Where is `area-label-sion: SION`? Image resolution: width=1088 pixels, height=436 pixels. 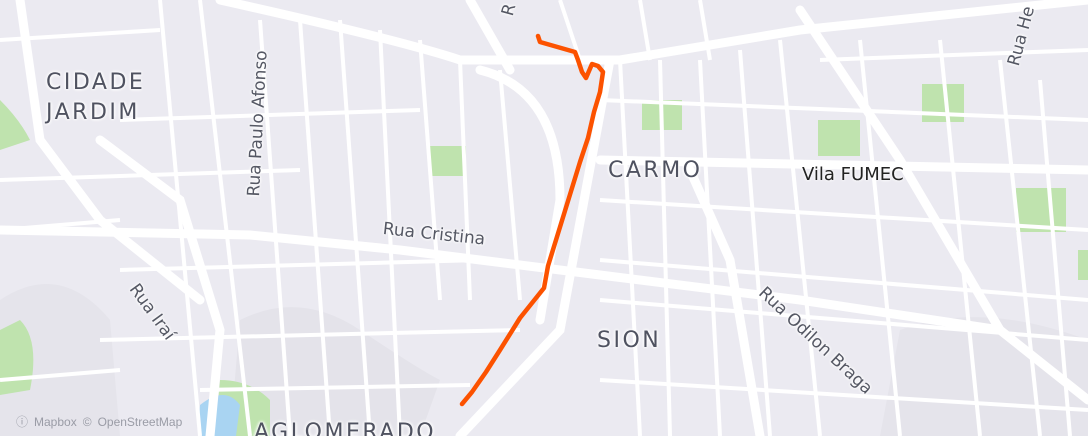
area-label-sion: SION is located at coordinates (629, 340).